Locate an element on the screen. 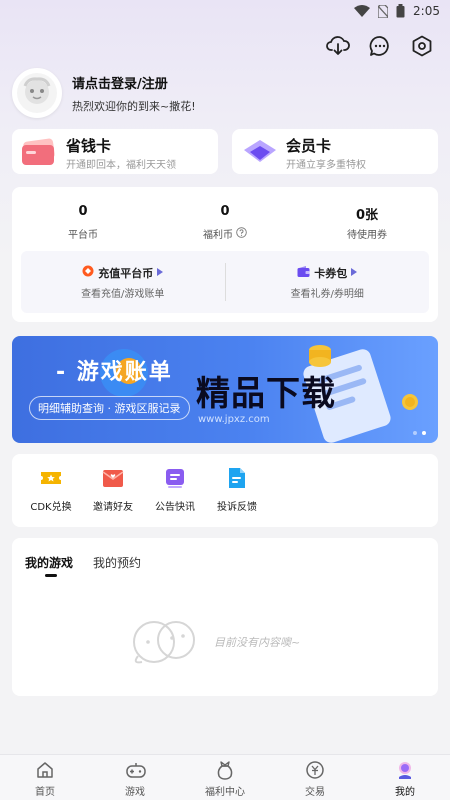  active-tab-indicator is located at coordinates (51, 575).